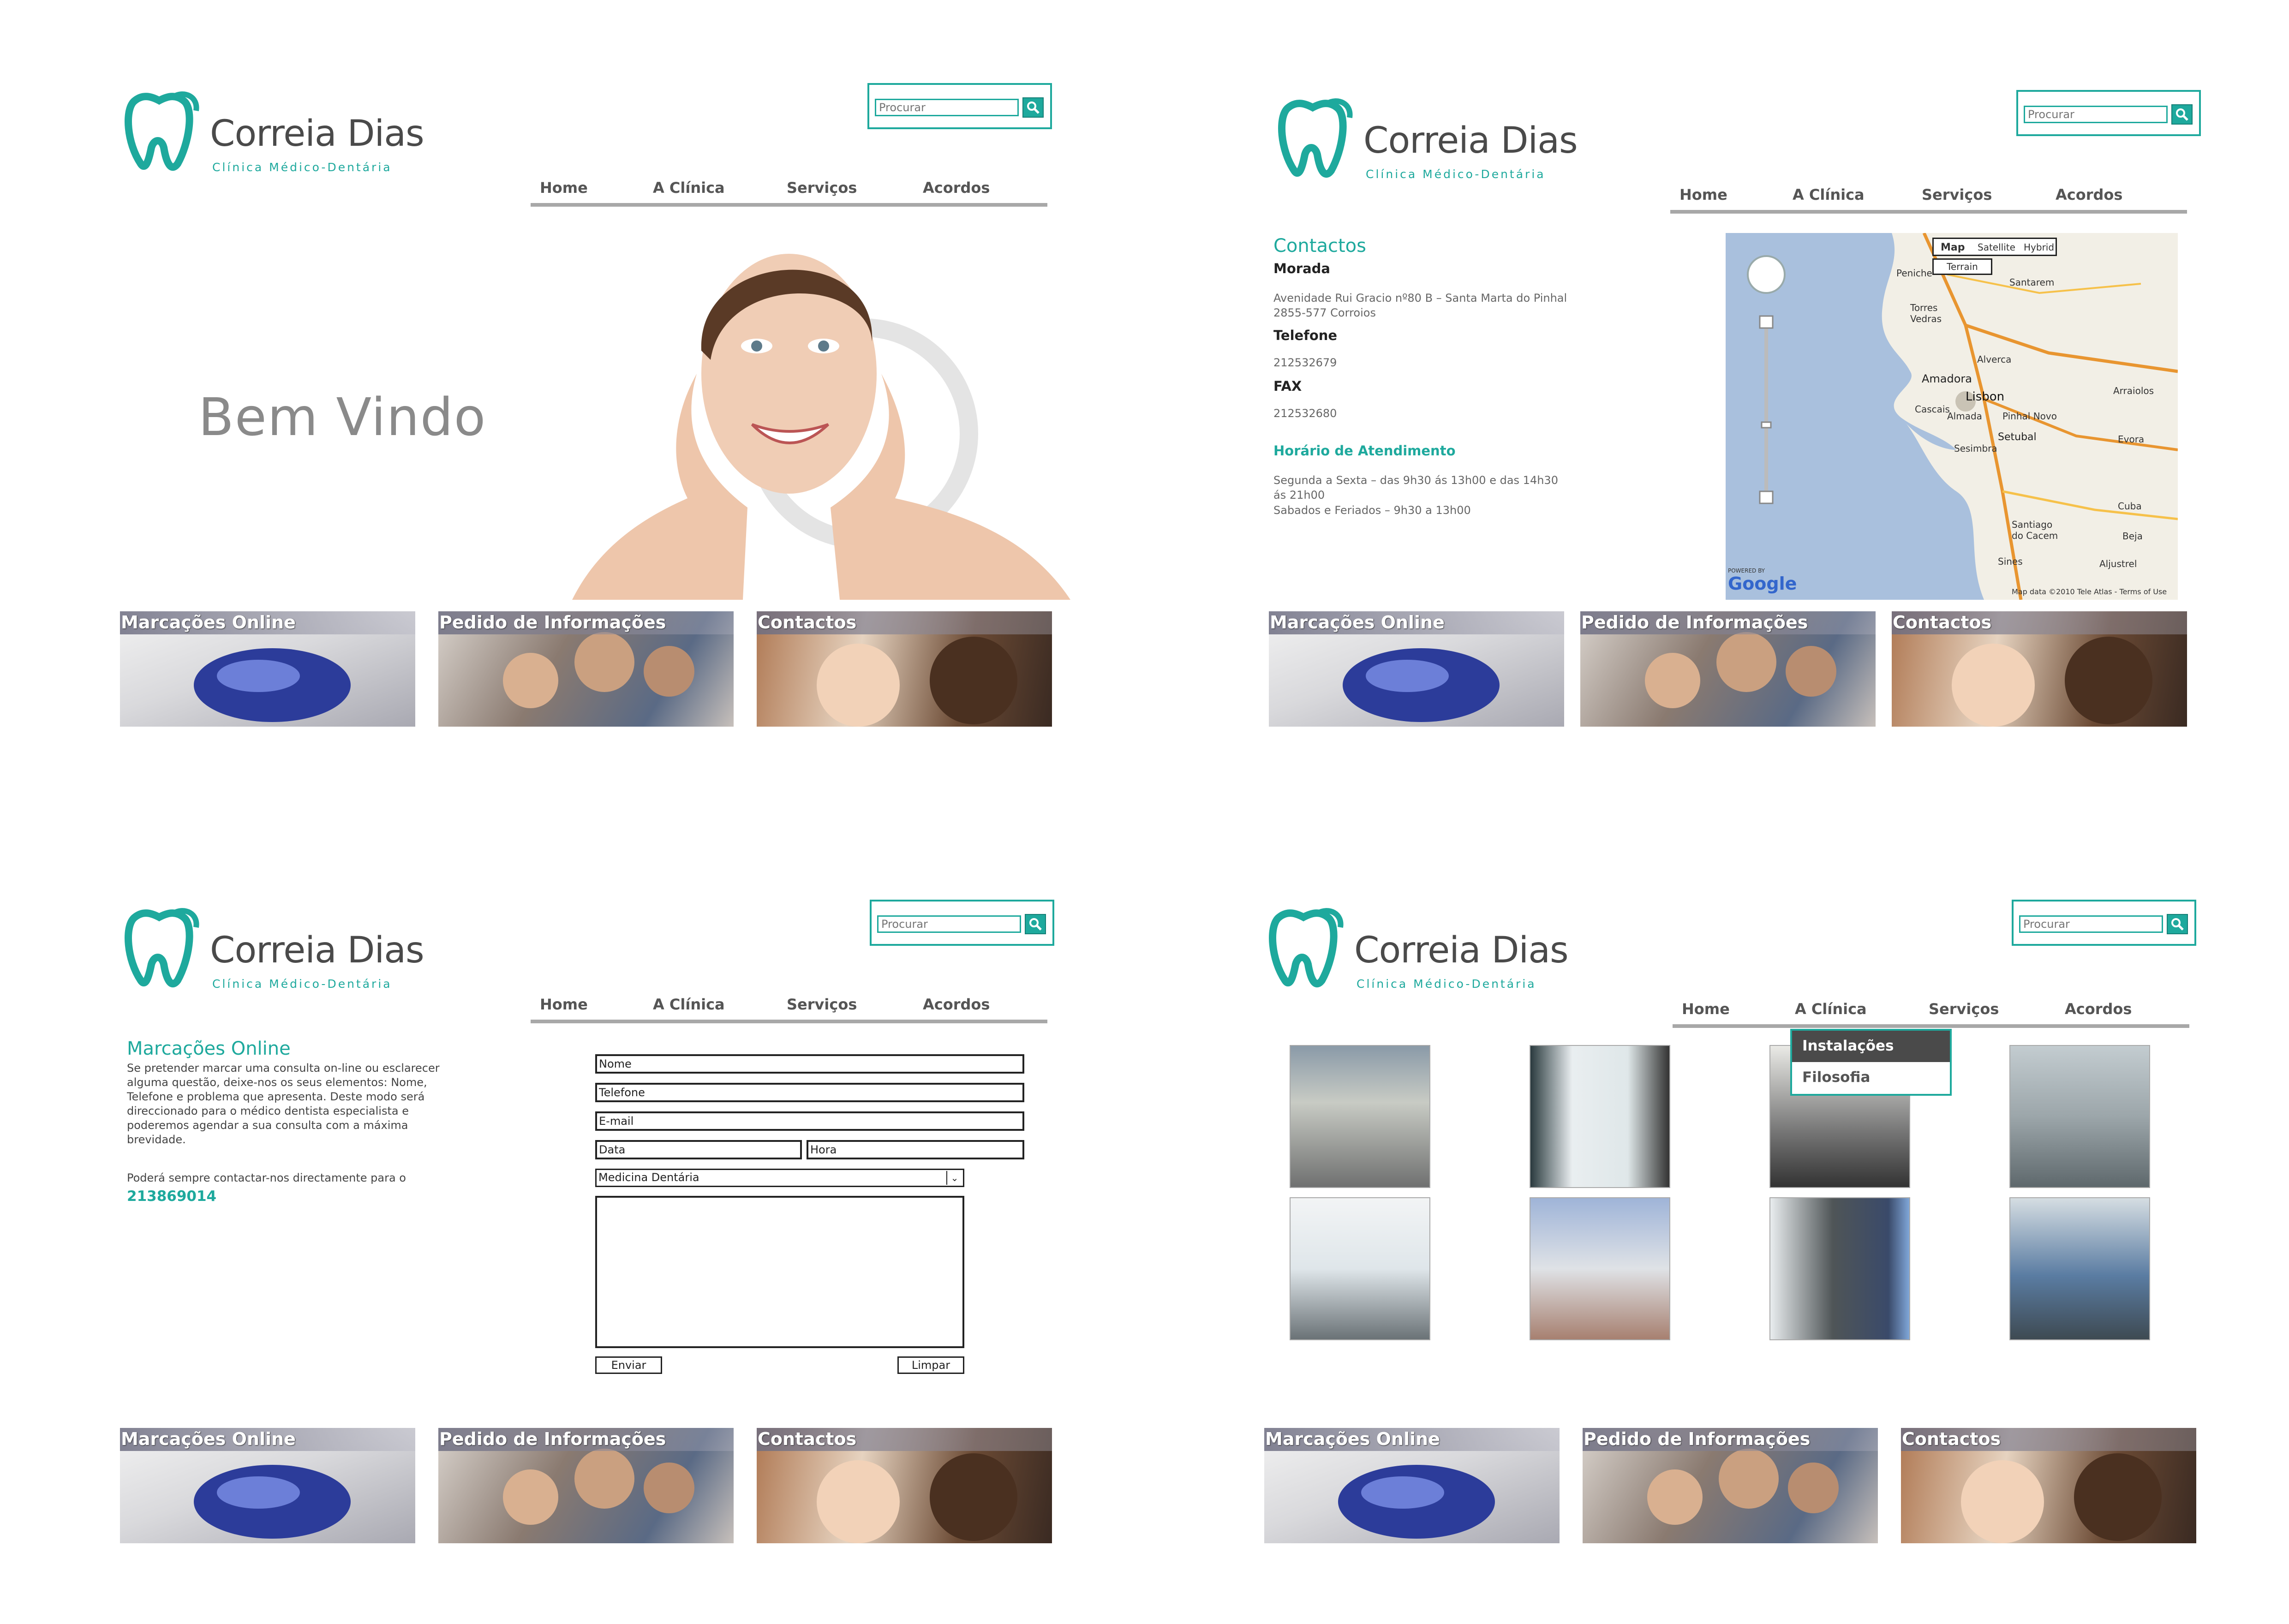  Describe the element at coordinates (1762, 583) in the screenshot. I see `google-logo: Google` at that location.